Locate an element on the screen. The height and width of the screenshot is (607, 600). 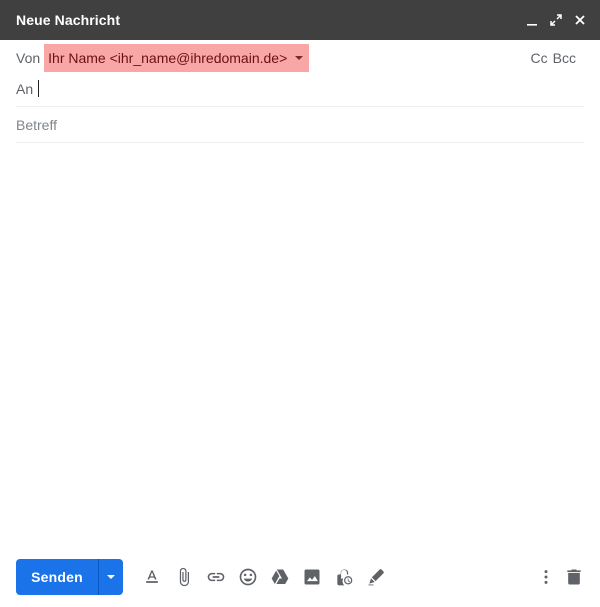
trash-icon is located at coordinates (574, 577).